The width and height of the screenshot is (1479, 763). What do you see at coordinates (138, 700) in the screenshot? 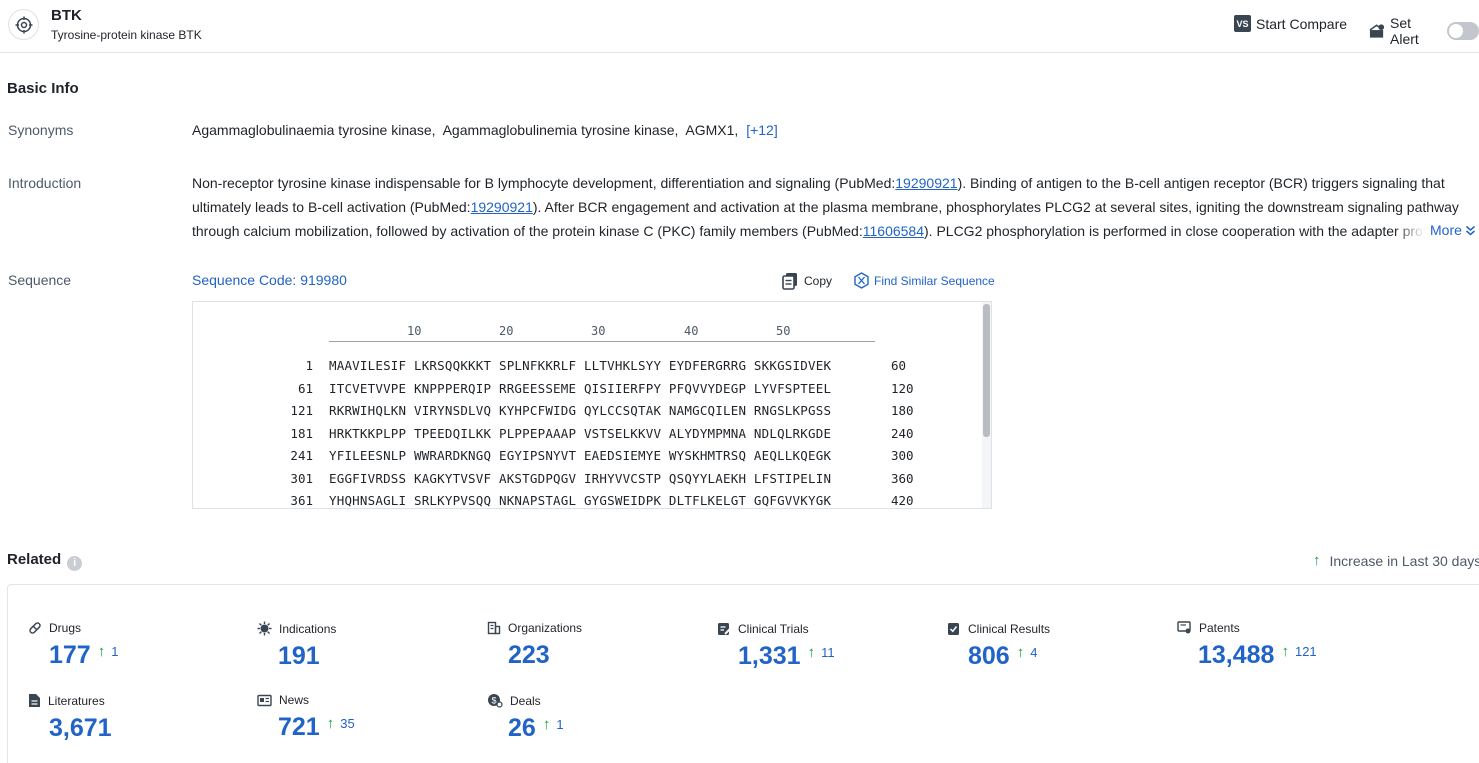
I see `stat-header: Literatures` at bounding box center [138, 700].